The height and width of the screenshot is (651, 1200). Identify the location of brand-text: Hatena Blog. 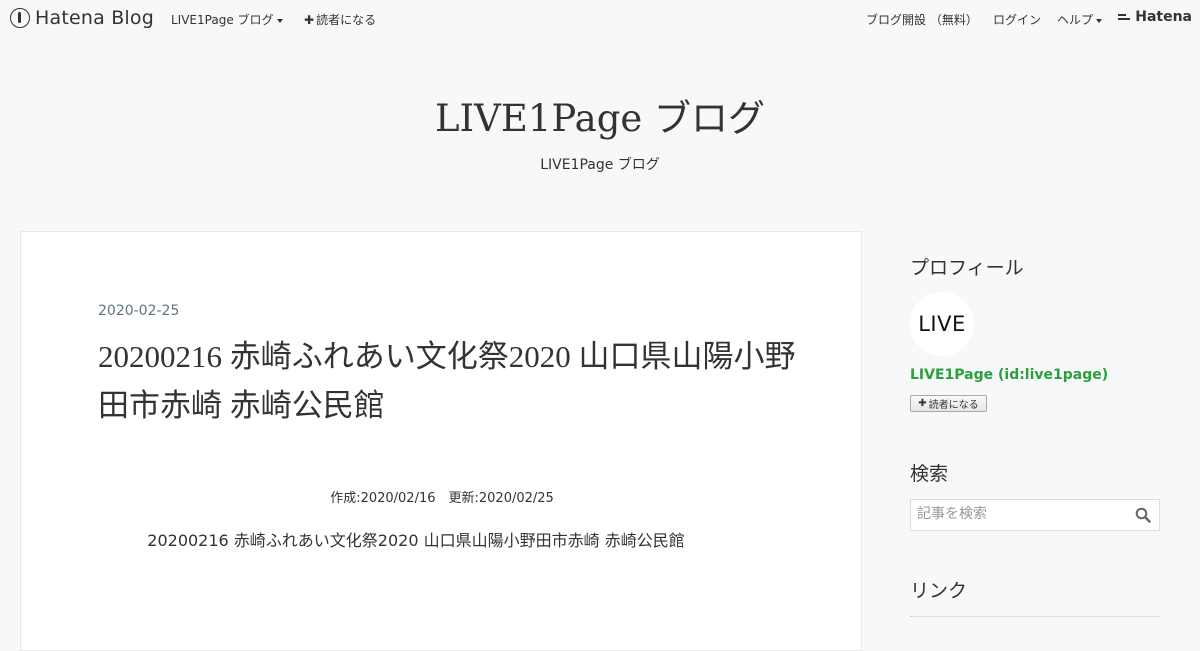
(94, 18).